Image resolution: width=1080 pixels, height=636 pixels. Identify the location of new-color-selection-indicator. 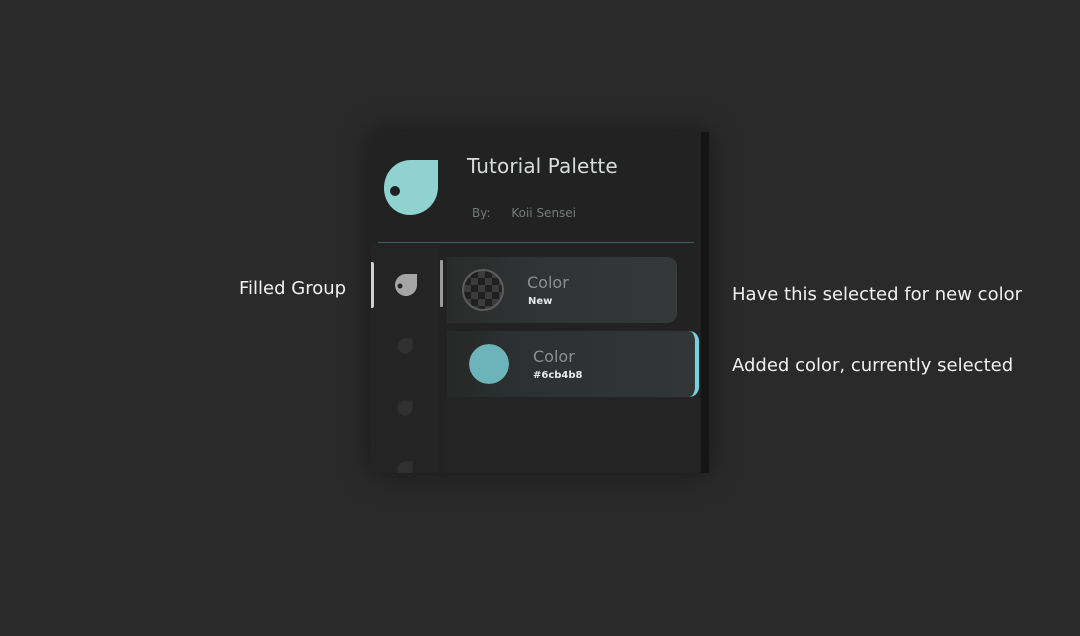
(441, 283).